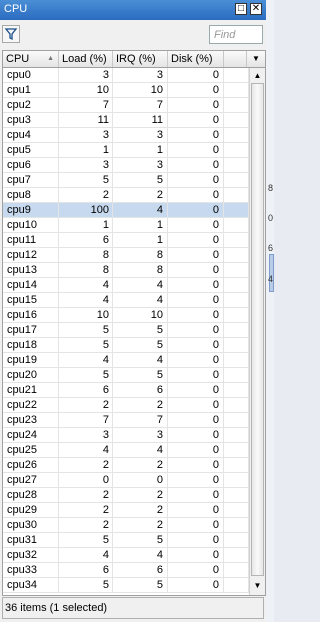 This screenshot has height=622, width=320. Describe the element at coordinates (31, 195) in the screenshot. I see `cell-cpu: cpu8` at that location.